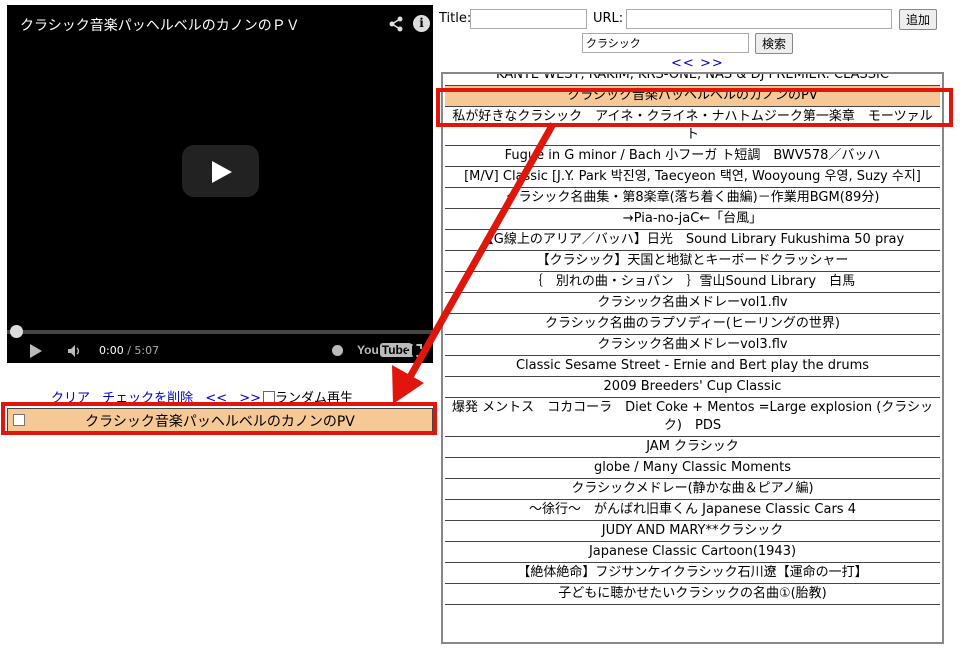 The image size is (963, 667). I want to click on url-input, so click(759, 19).